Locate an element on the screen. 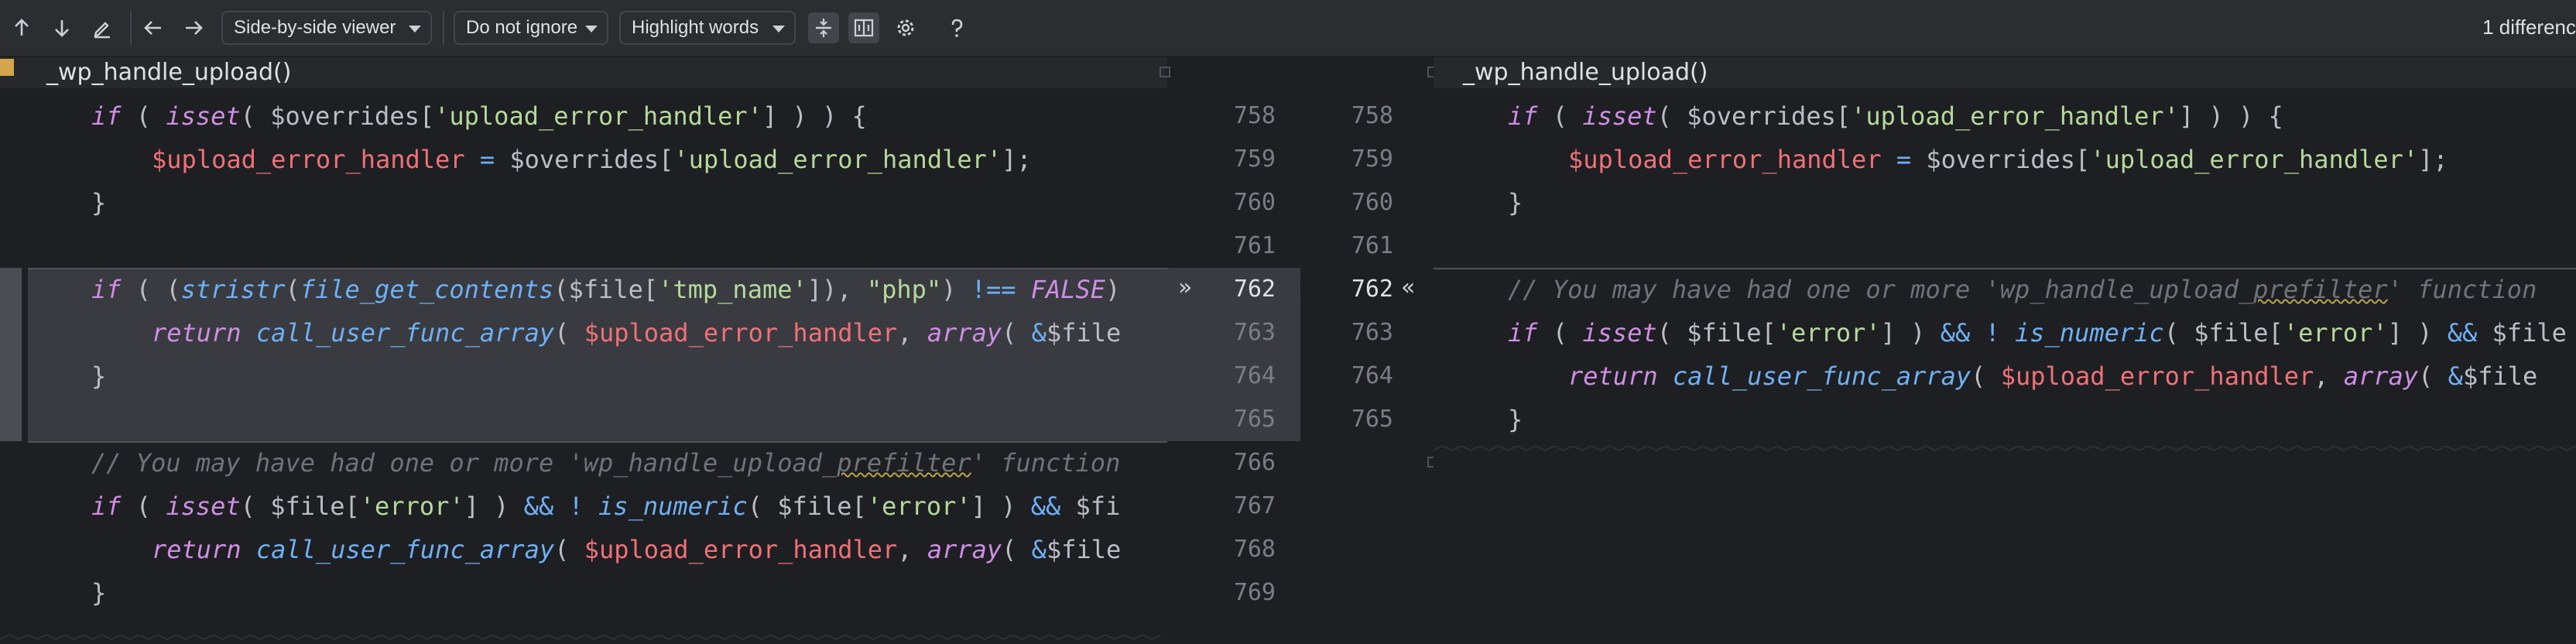  back-arrow-icon is located at coordinates (153, 28).